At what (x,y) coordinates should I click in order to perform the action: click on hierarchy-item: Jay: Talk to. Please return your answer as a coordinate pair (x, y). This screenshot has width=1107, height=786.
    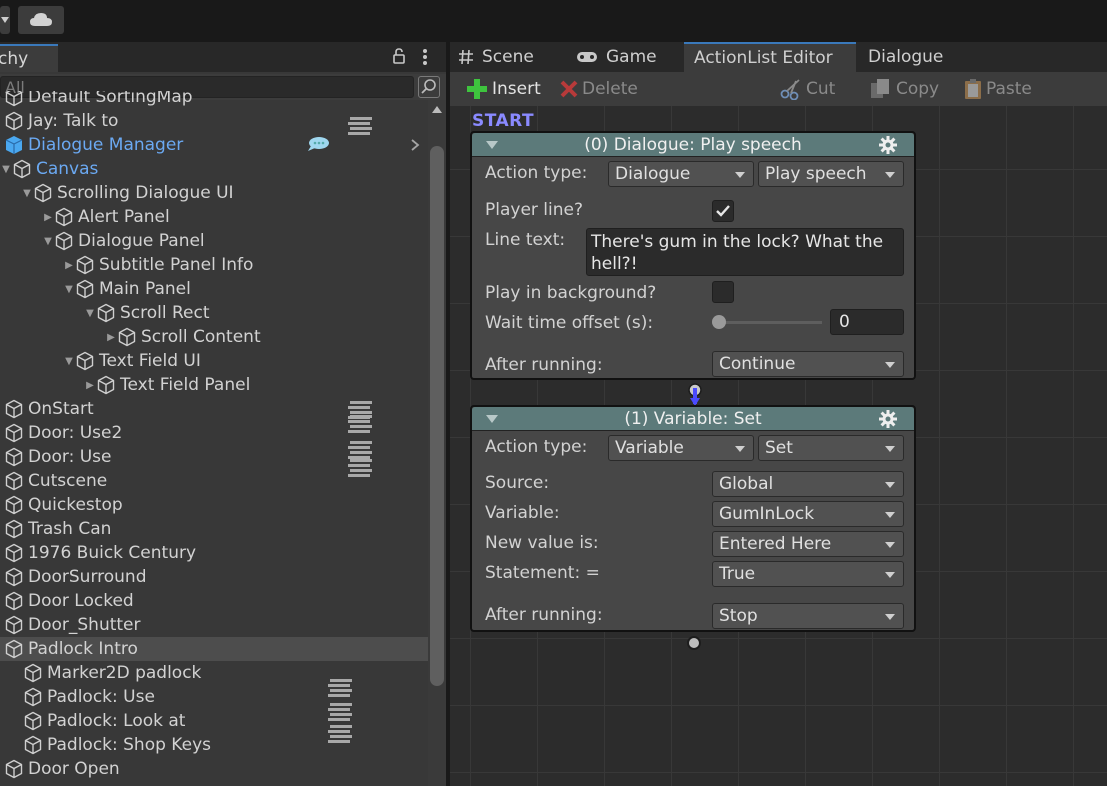
    Looking at the image, I should click on (214, 122).